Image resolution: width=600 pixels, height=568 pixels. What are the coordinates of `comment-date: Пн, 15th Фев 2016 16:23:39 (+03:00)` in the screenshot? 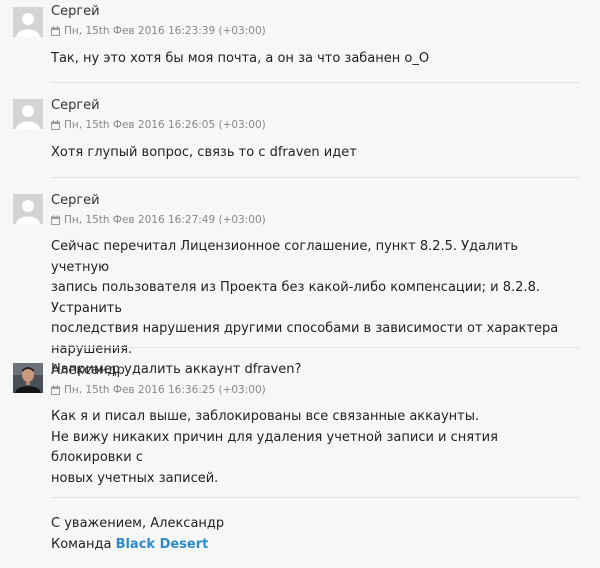 It's located at (158, 32).